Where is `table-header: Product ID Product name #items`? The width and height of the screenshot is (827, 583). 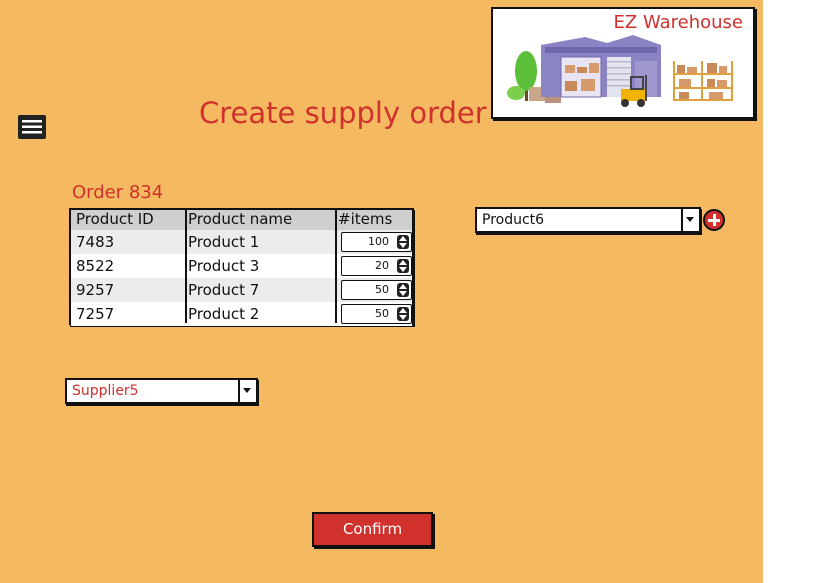 table-header: Product ID Product name #items is located at coordinates (241, 220).